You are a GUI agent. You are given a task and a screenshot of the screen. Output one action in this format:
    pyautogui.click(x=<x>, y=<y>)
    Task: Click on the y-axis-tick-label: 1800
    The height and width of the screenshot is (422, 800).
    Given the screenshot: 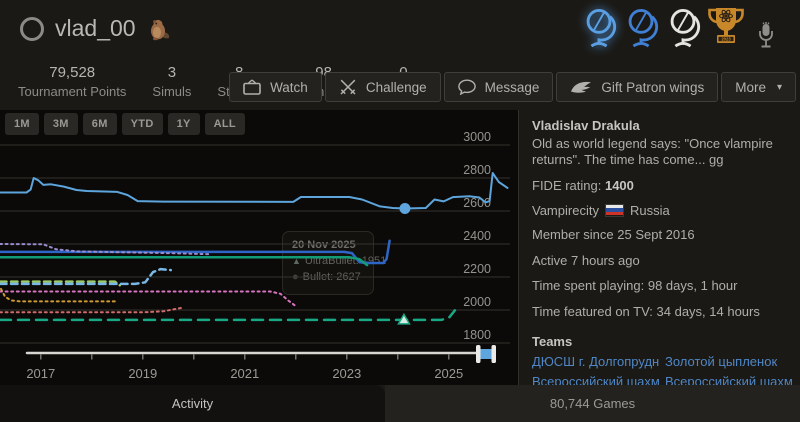 What is the action you would take?
    pyautogui.click(x=477, y=335)
    